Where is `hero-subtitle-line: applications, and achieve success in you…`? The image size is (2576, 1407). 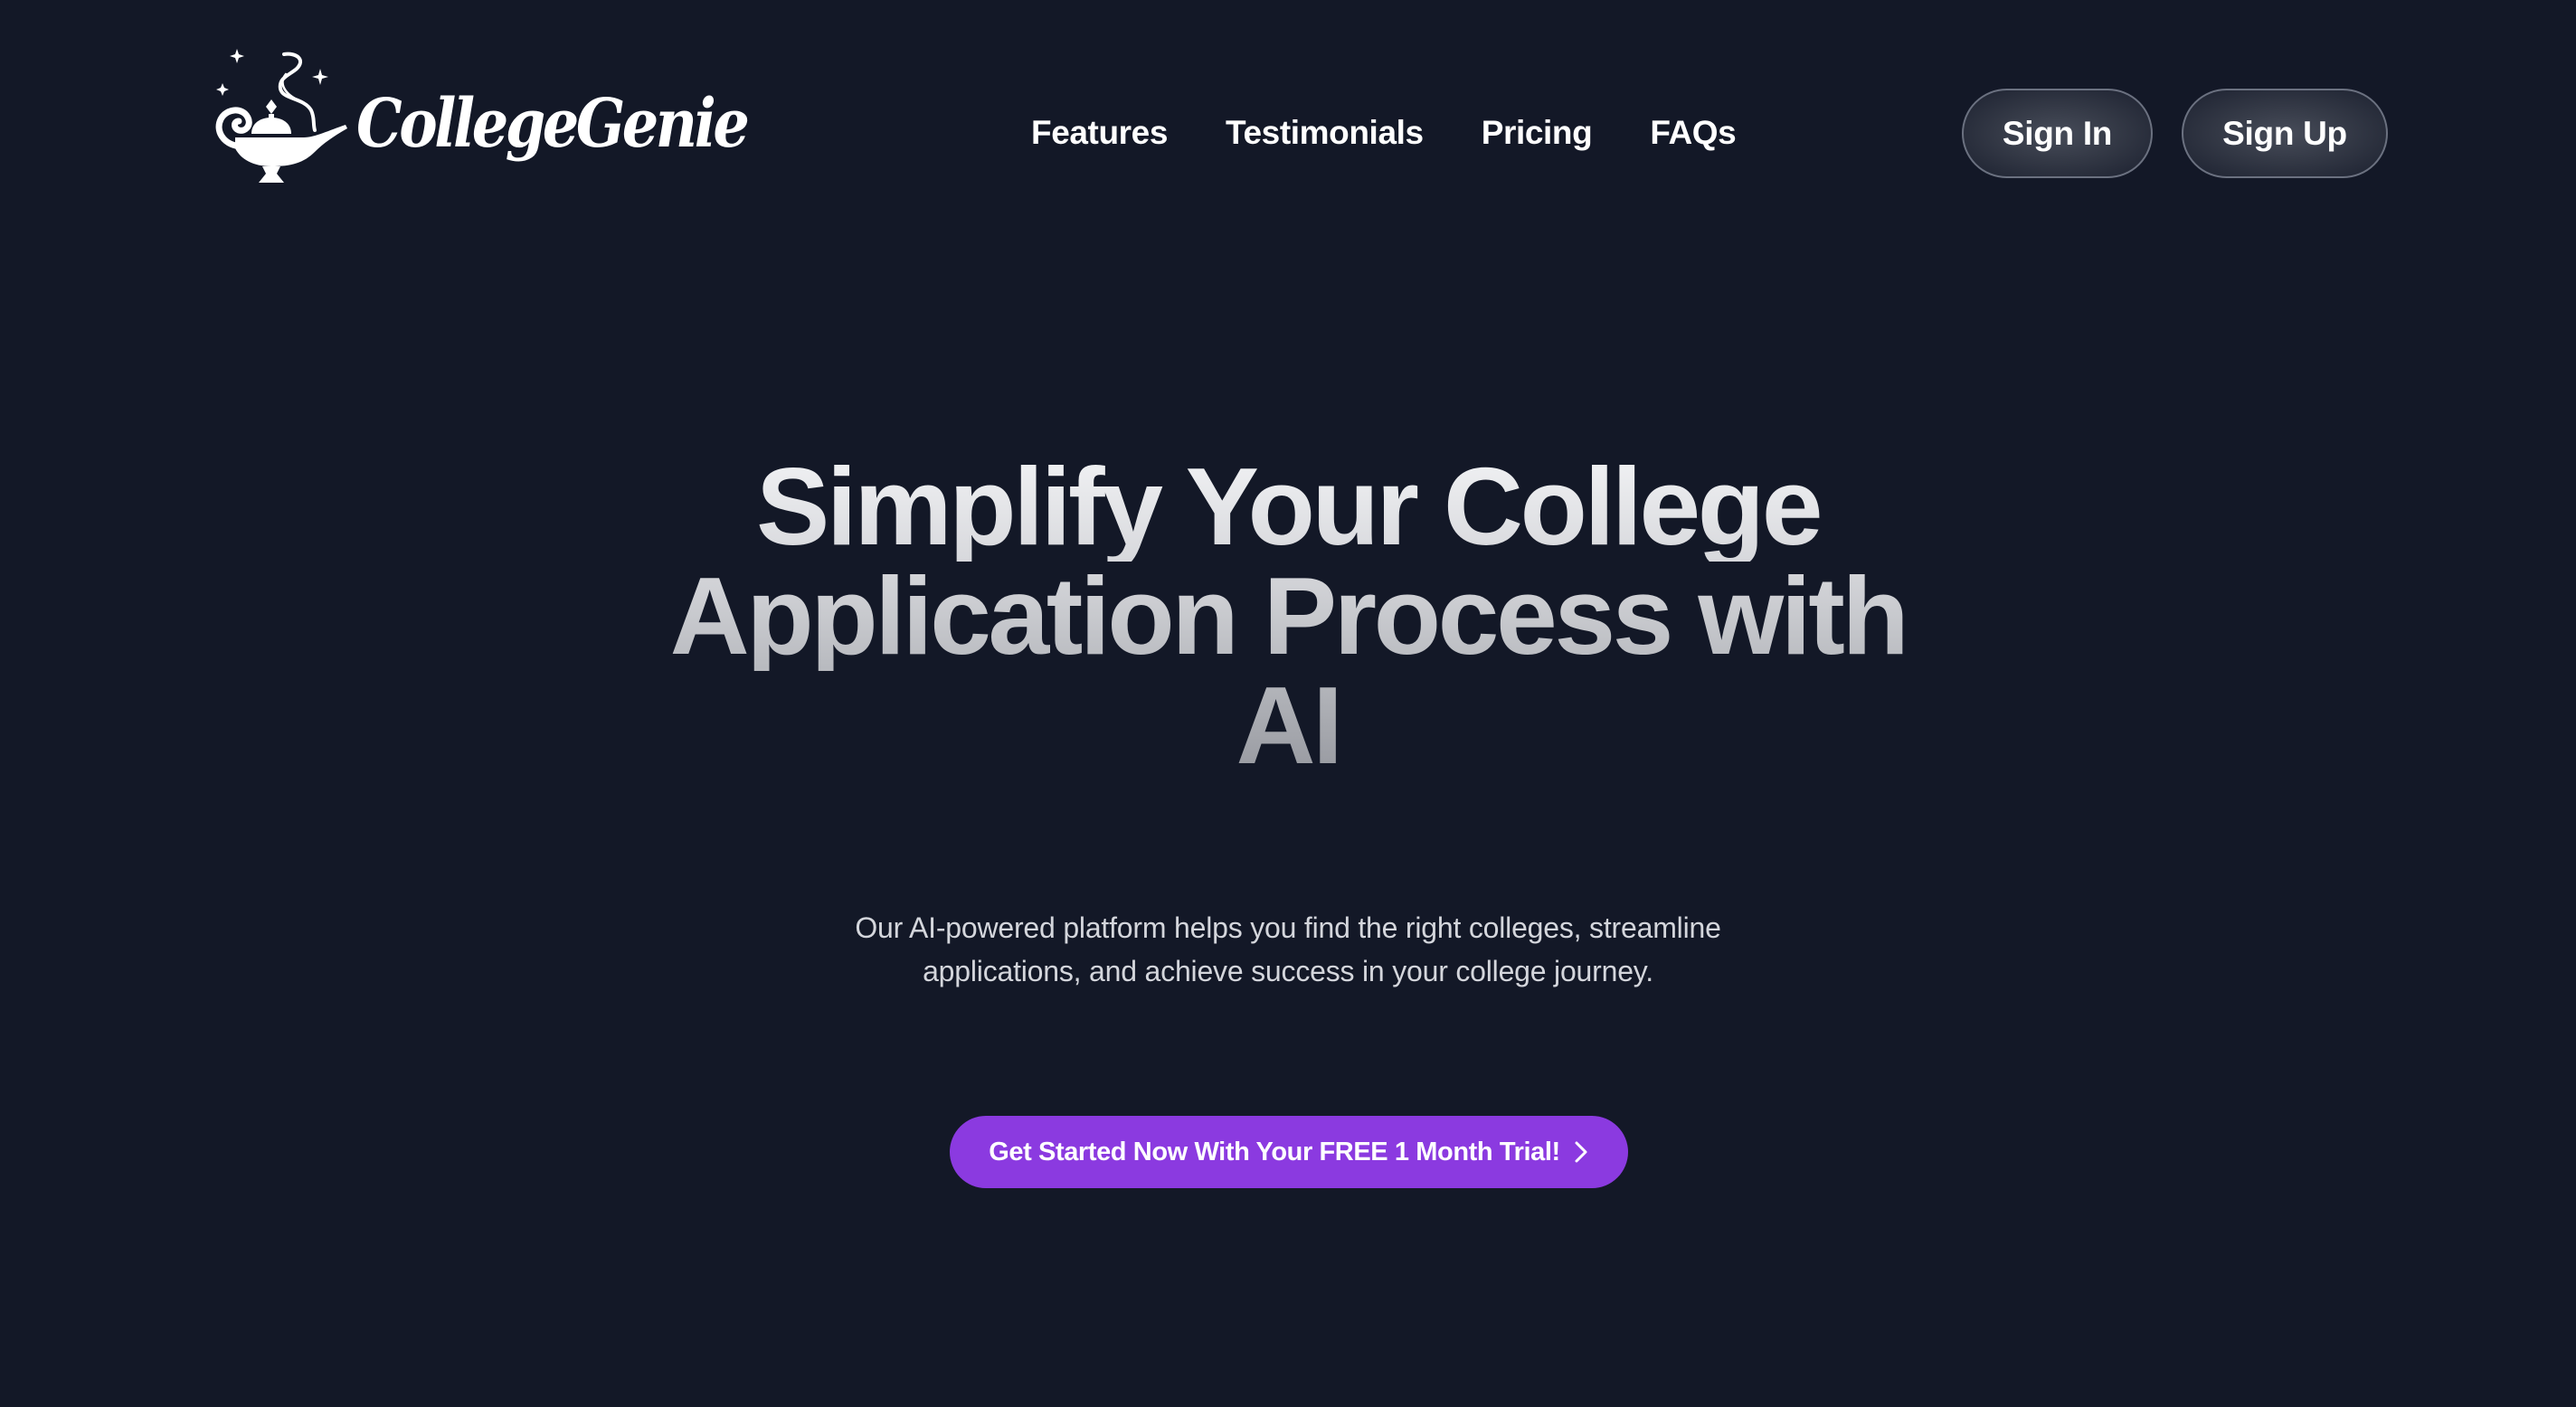 hero-subtitle-line: applications, and achieve success in you… is located at coordinates (1288, 971).